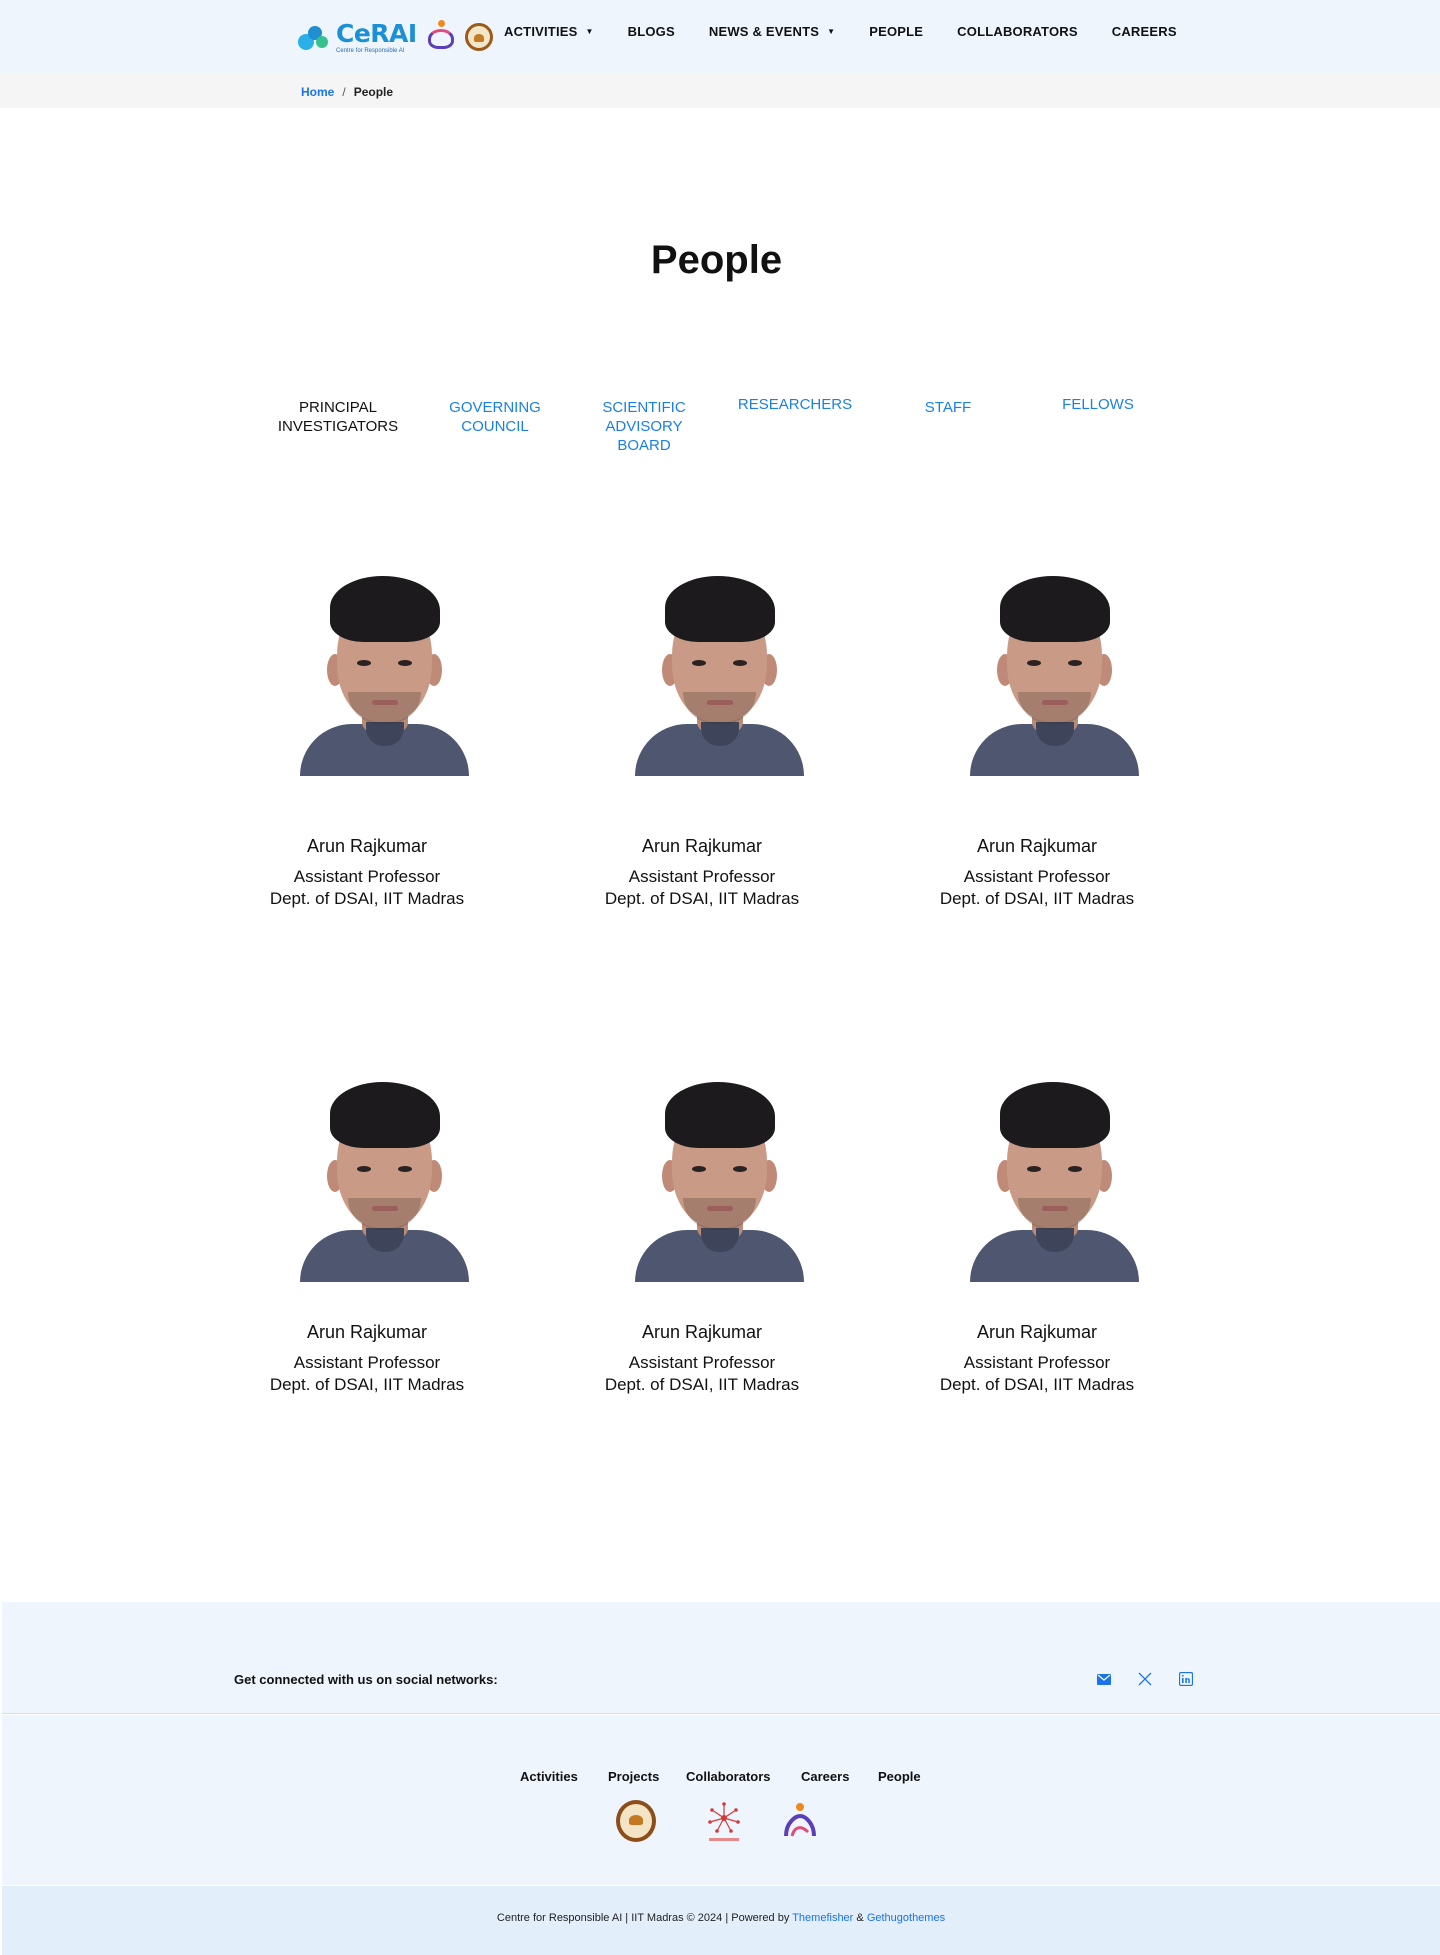 The height and width of the screenshot is (1955, 1440). Describe the element at coordinates (906, 1918) in the screenshot. I see `gethugothemes-link: Gethugothemes` at that location.